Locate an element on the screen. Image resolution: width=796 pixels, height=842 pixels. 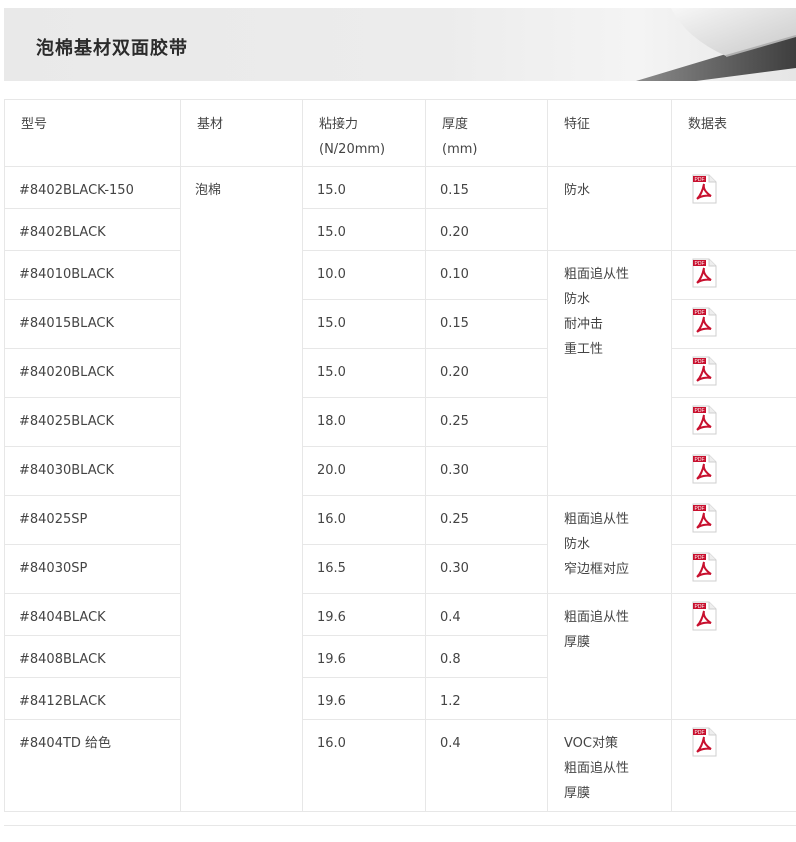
header-substrate: 基材 is located at coordinates (241, 133).